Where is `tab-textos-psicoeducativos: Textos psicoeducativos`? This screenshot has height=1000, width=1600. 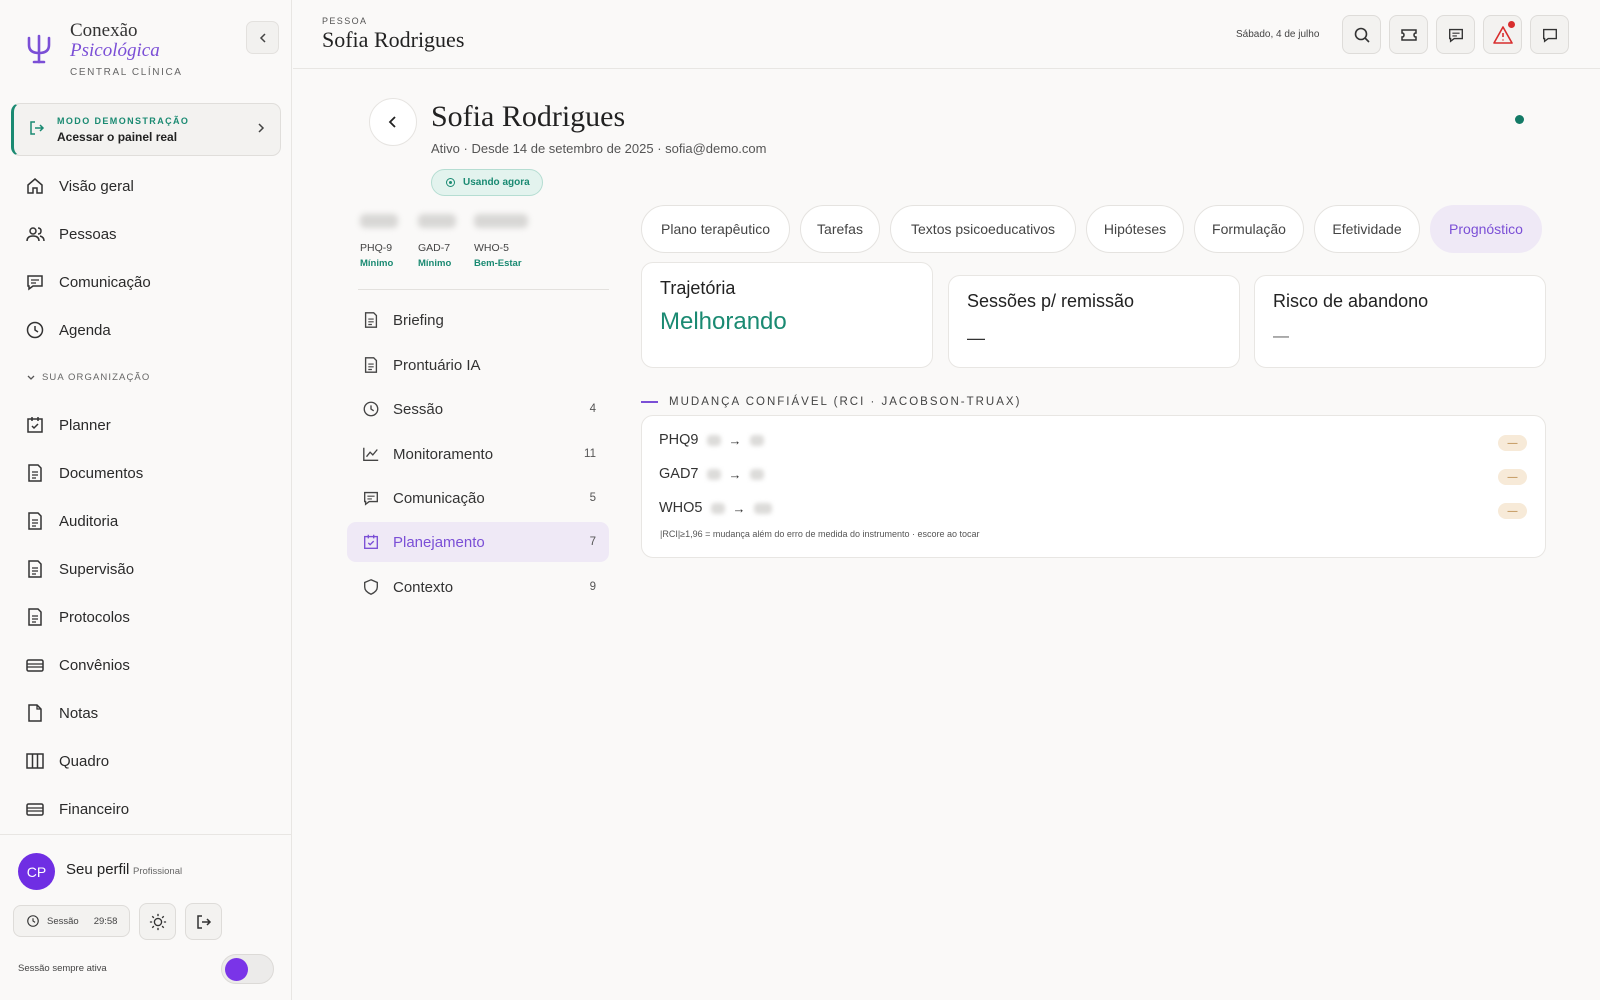 tab-textos-psicoeducativos: Textos psicoeducativos is located at coordinates (983, 229).